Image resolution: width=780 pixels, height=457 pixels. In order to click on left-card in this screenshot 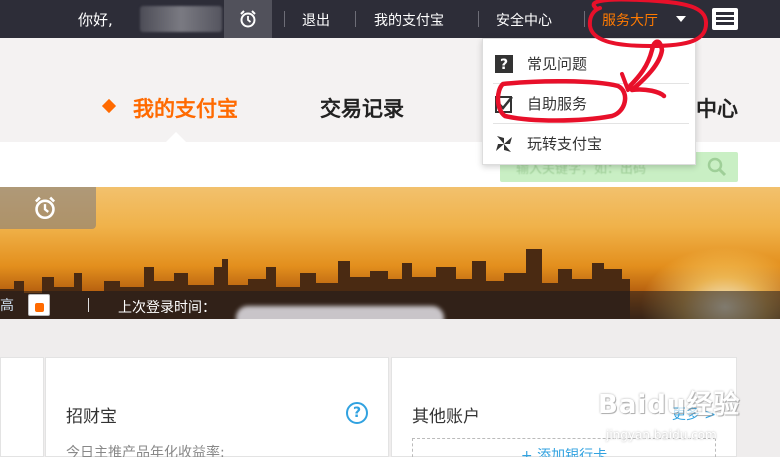, I will do `click(22, 407)`.